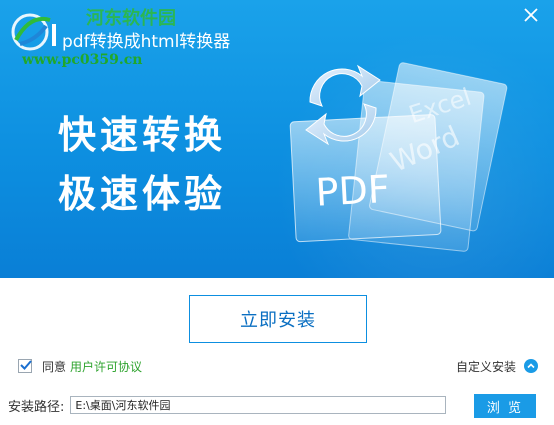 The width and height of the screenshot is (554, 425). What do you see at coordinates (106, 366) in the screenshot?
I see `license-agreement-link: 用户许可协议` at bounding box center [106, 366].